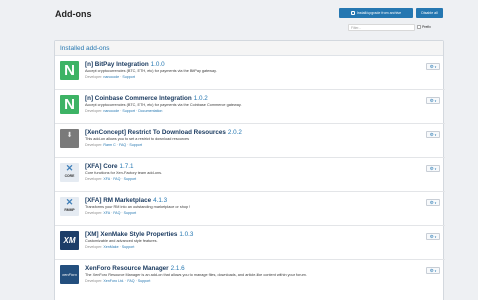 The width and height of the screenshot is (478, 300). Describe the element at coordinates (69, 240) in the screenshot. I see `xenmake-logo-icon: XM` at that location.